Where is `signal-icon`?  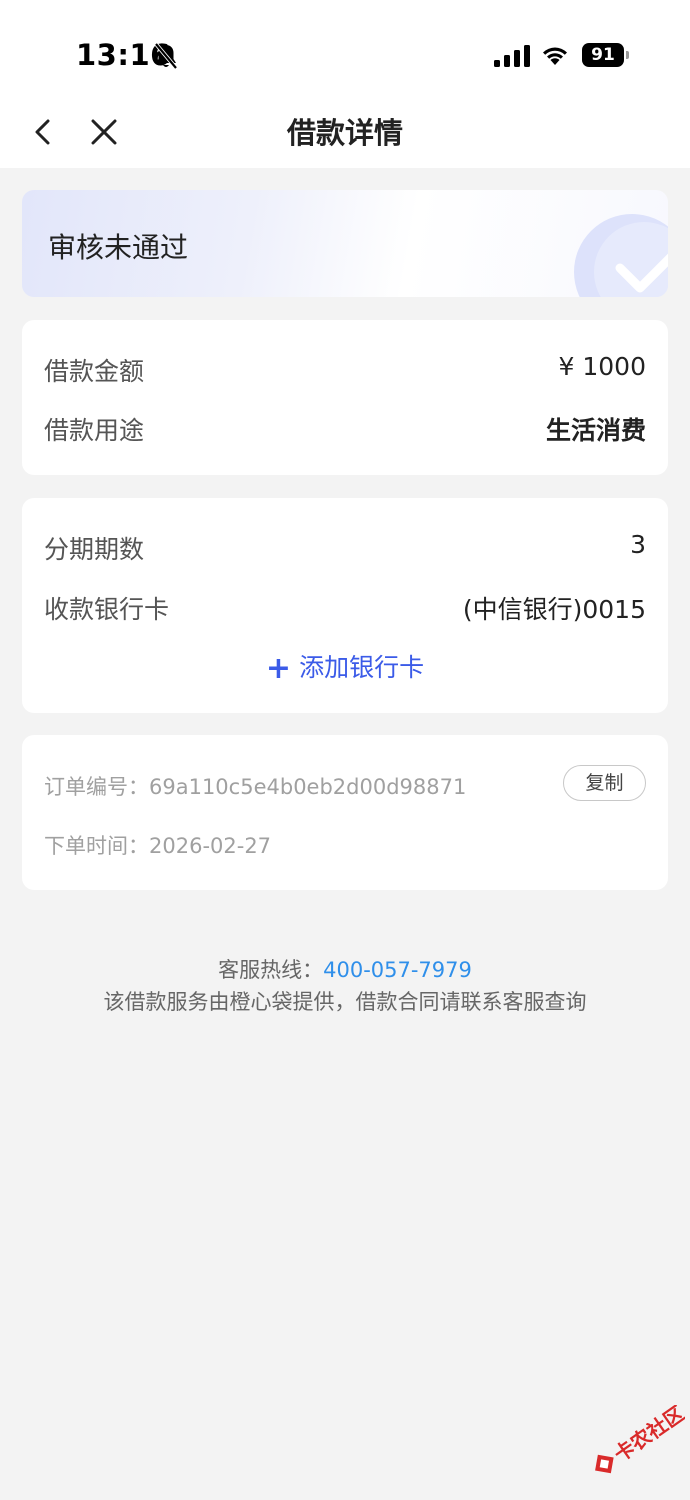 signal-icon is located at coordinates (512, 56).